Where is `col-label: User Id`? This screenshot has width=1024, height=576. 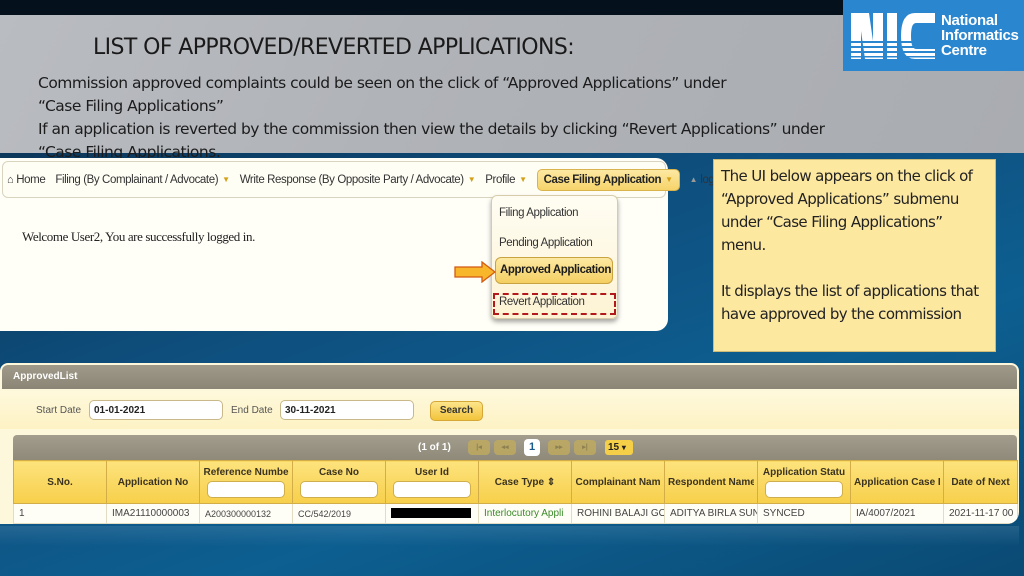 col-label: User Id is located at coordinates (432, 472).